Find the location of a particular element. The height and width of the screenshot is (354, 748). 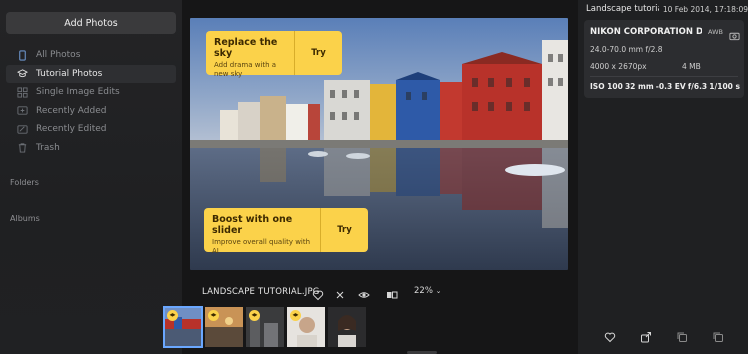

sidebar-item-label: Trash is located at coordinates (48, 147).